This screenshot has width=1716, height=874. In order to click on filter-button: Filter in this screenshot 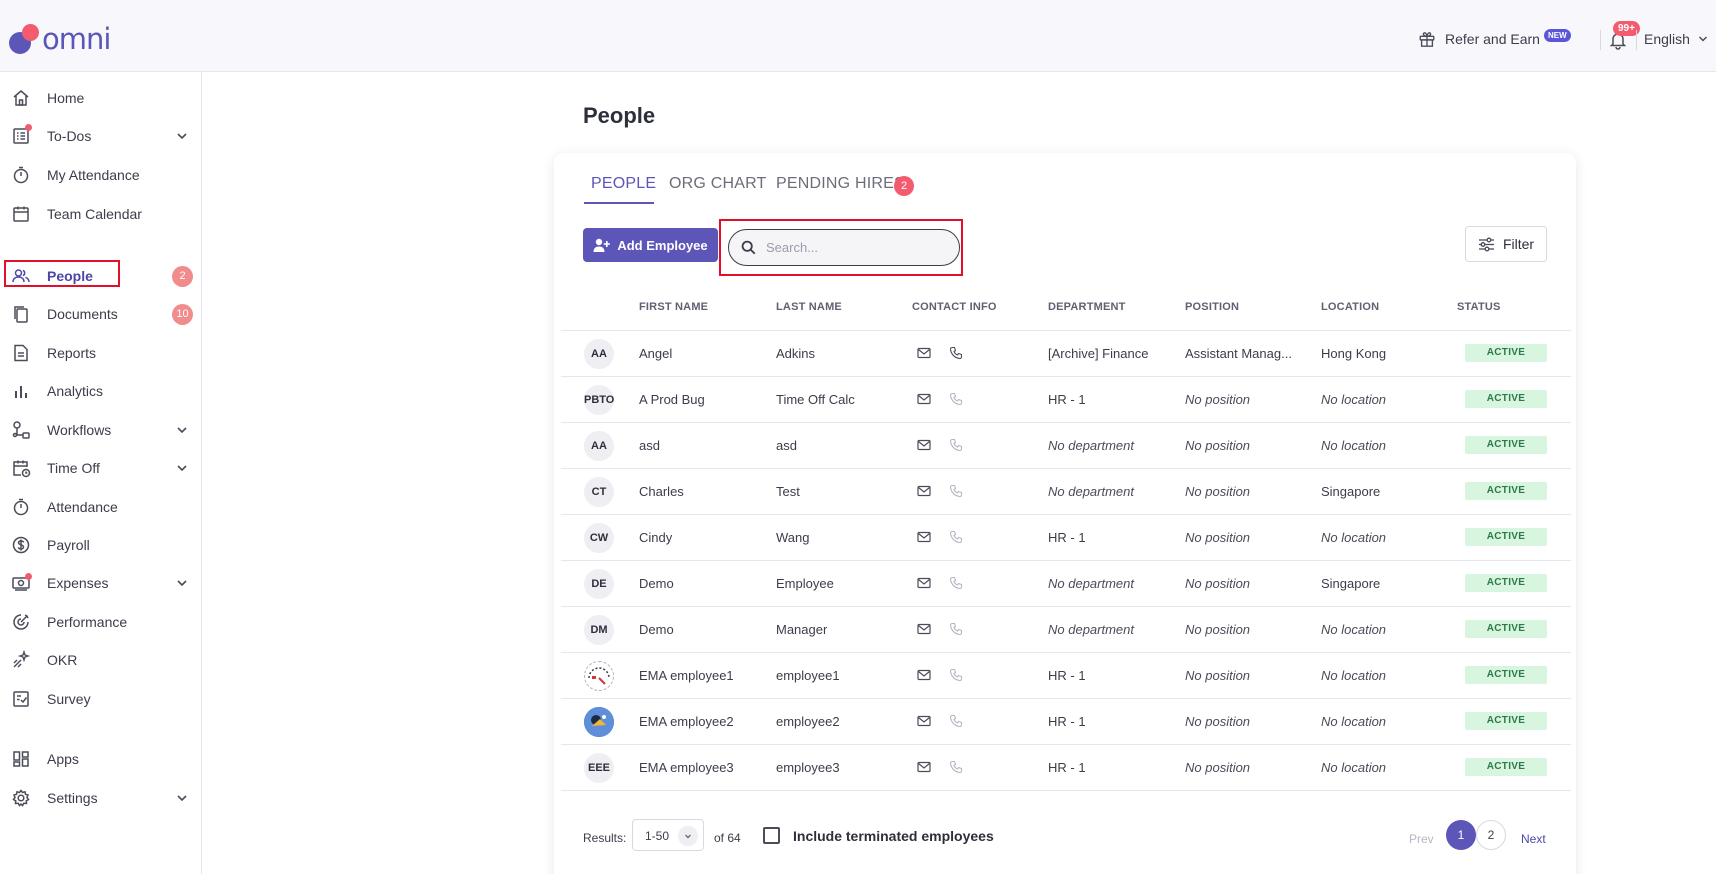, I will do `click(1506, 244)`.